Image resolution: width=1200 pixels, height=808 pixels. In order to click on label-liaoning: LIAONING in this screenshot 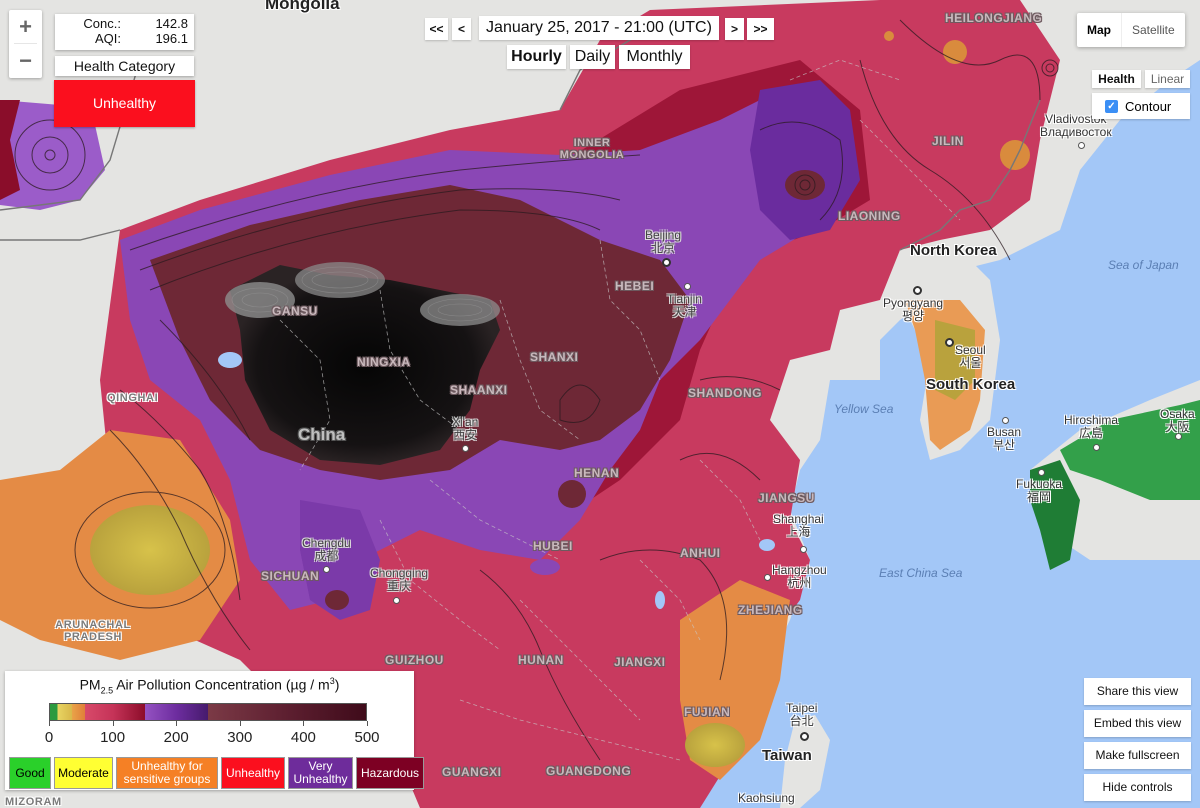, I will do `click(869, 216)`.